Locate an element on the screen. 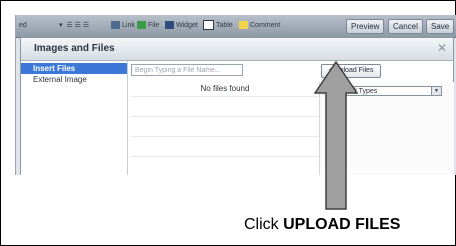 The width and height of the screenshot is (456, 246). widget-label: Widget is located at coordinates (187, 25).